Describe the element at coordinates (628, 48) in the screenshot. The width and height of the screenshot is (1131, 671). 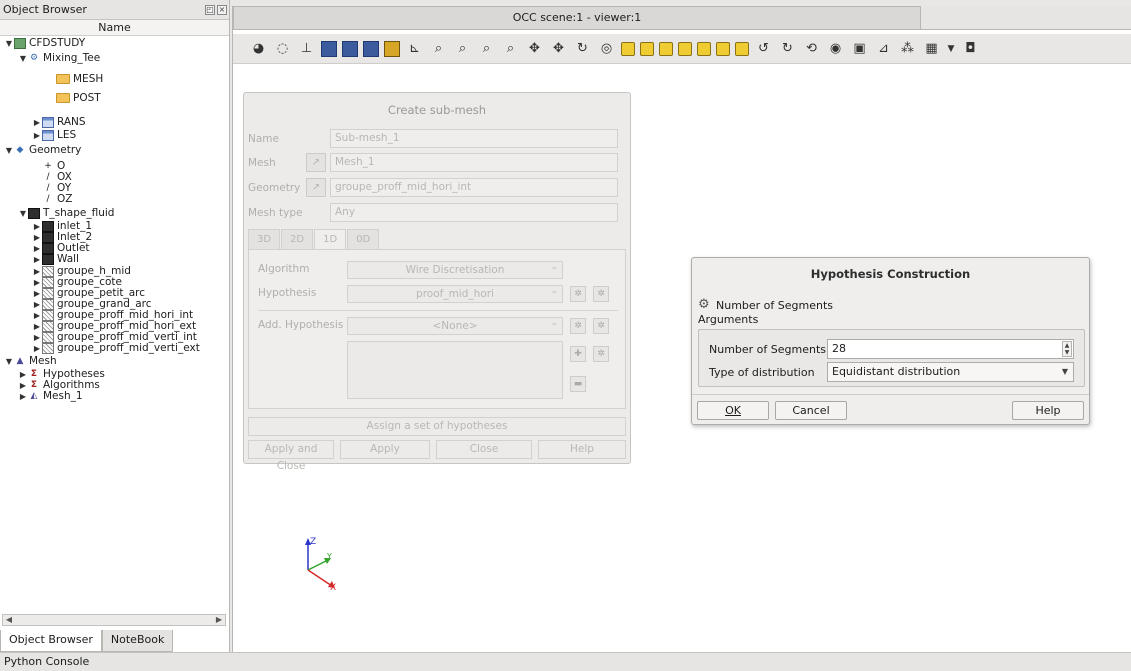
I see `view-front-icon` at that location.